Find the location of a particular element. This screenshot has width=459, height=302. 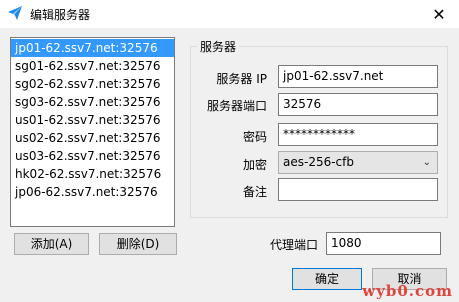

ok-button: 确定 is located at coordinates (327, 279).